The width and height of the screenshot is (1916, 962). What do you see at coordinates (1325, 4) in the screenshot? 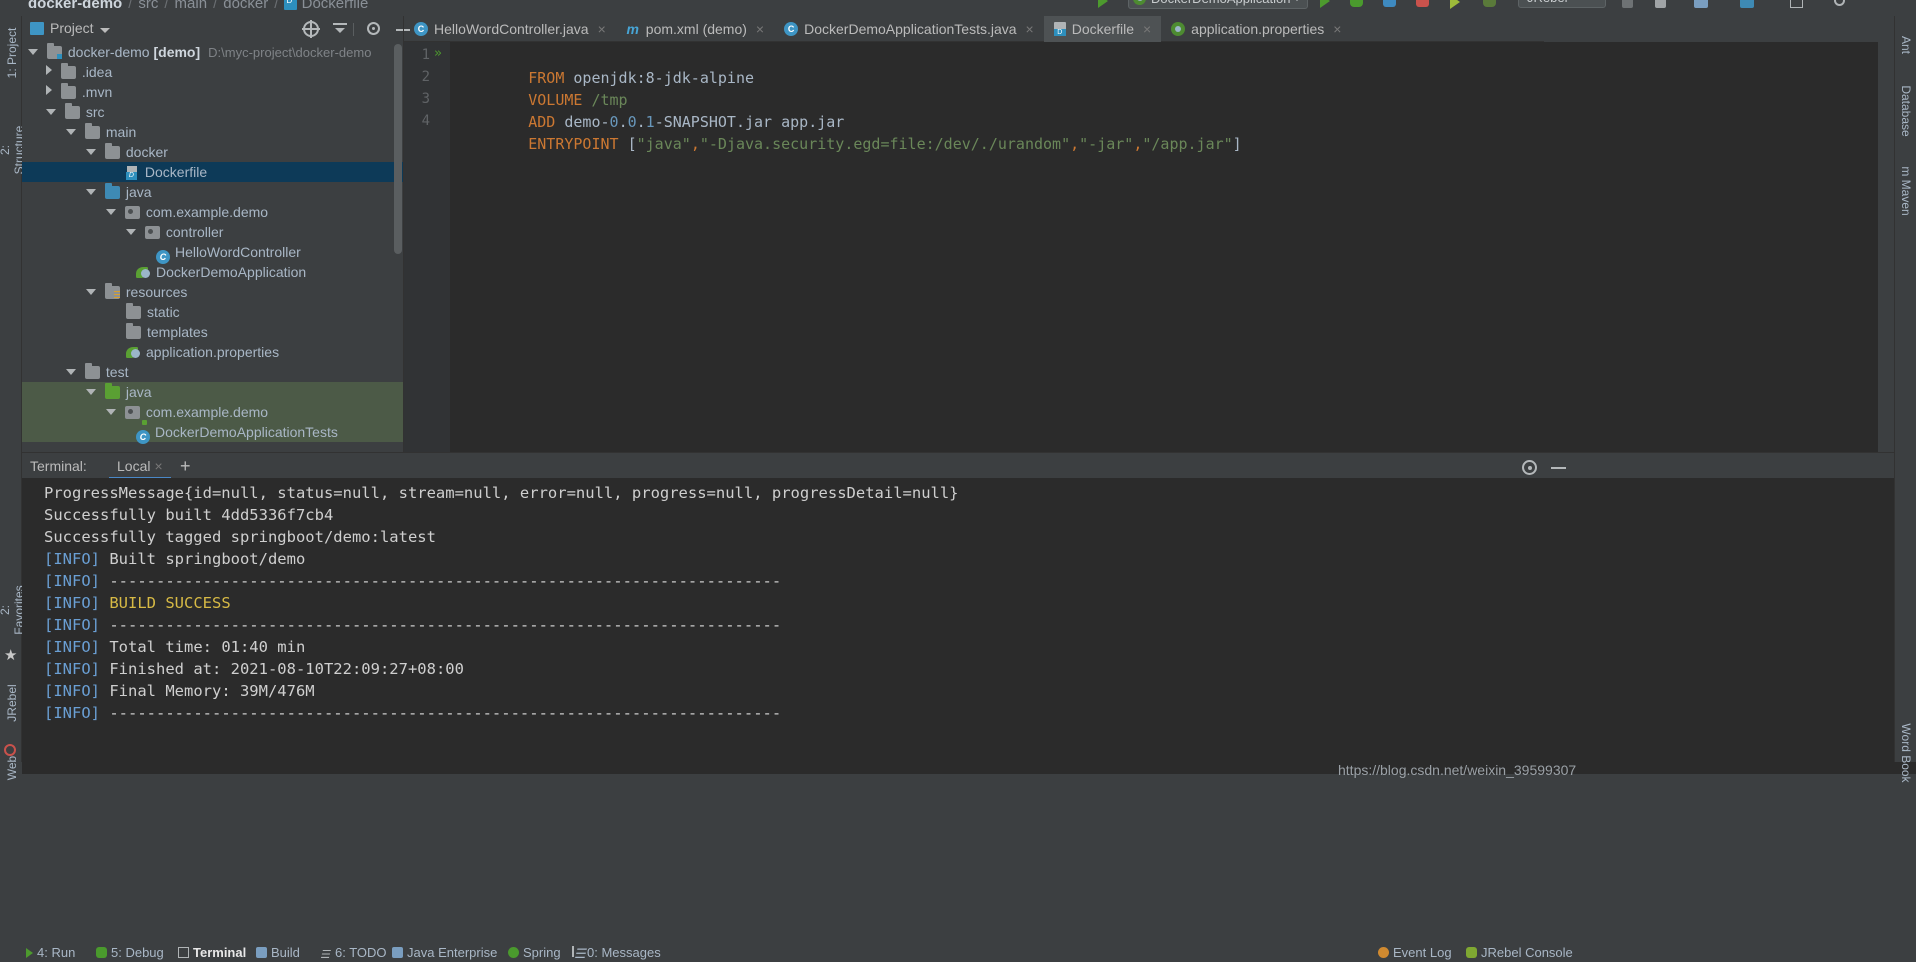
I see `run-button-icon` at bounding box center [1325, 4].